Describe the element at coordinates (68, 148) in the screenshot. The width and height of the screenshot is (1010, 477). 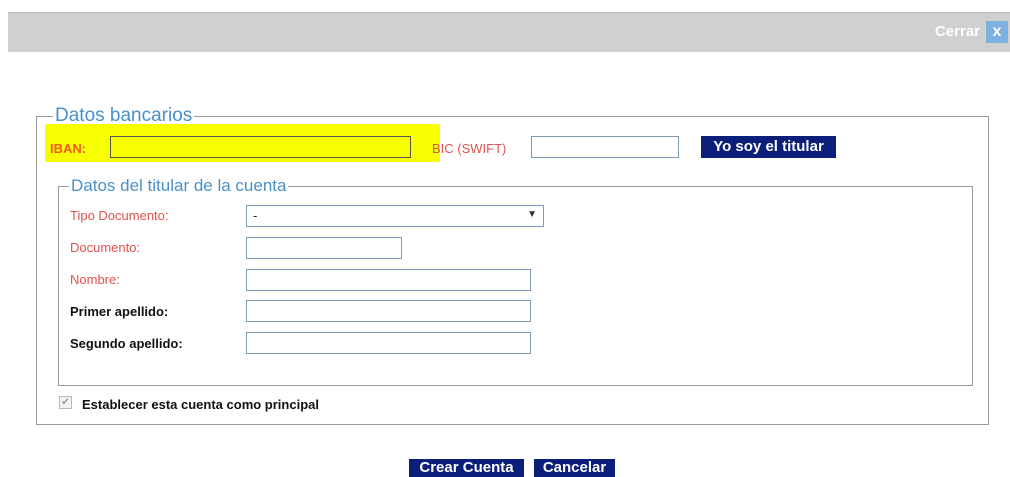
I see `iban-label: IBAN:` at that location.